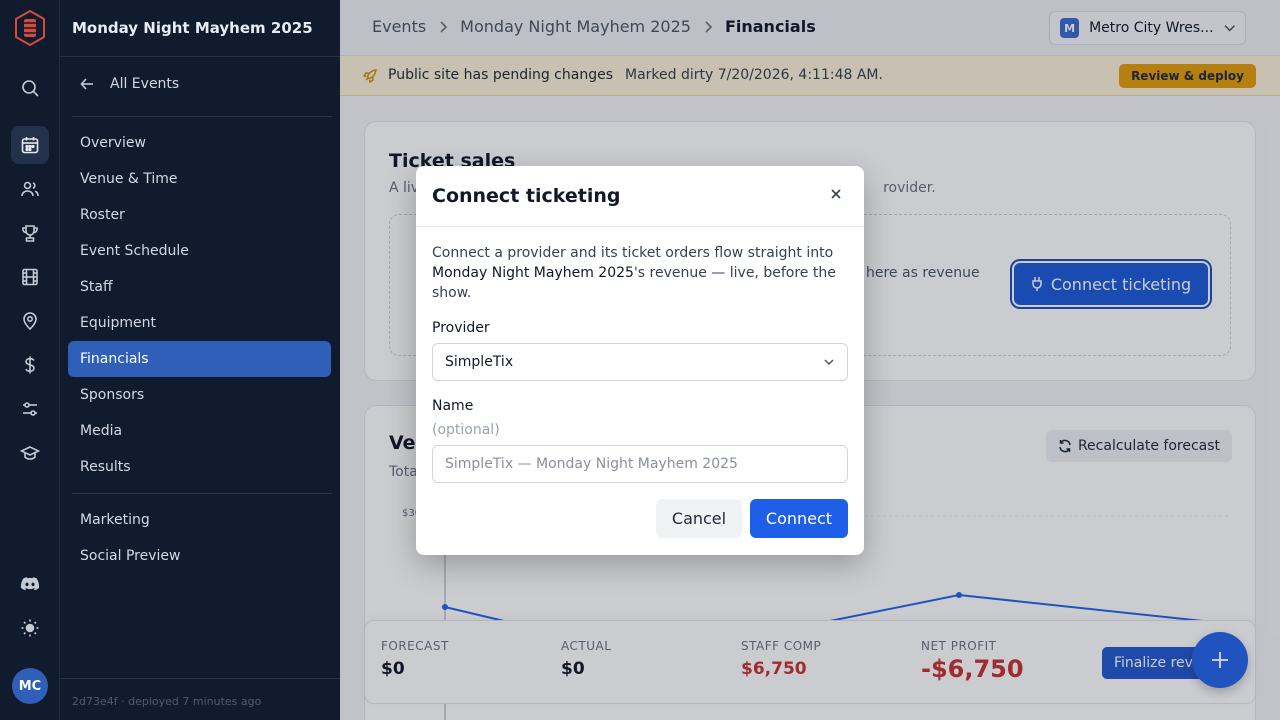 The height and width of the screenshot is (720, 1280). Describe the element at coordinates (533, 273) in the screenshot. I see `desc-event-name: Monday Night Mayhem 2025` at that location.